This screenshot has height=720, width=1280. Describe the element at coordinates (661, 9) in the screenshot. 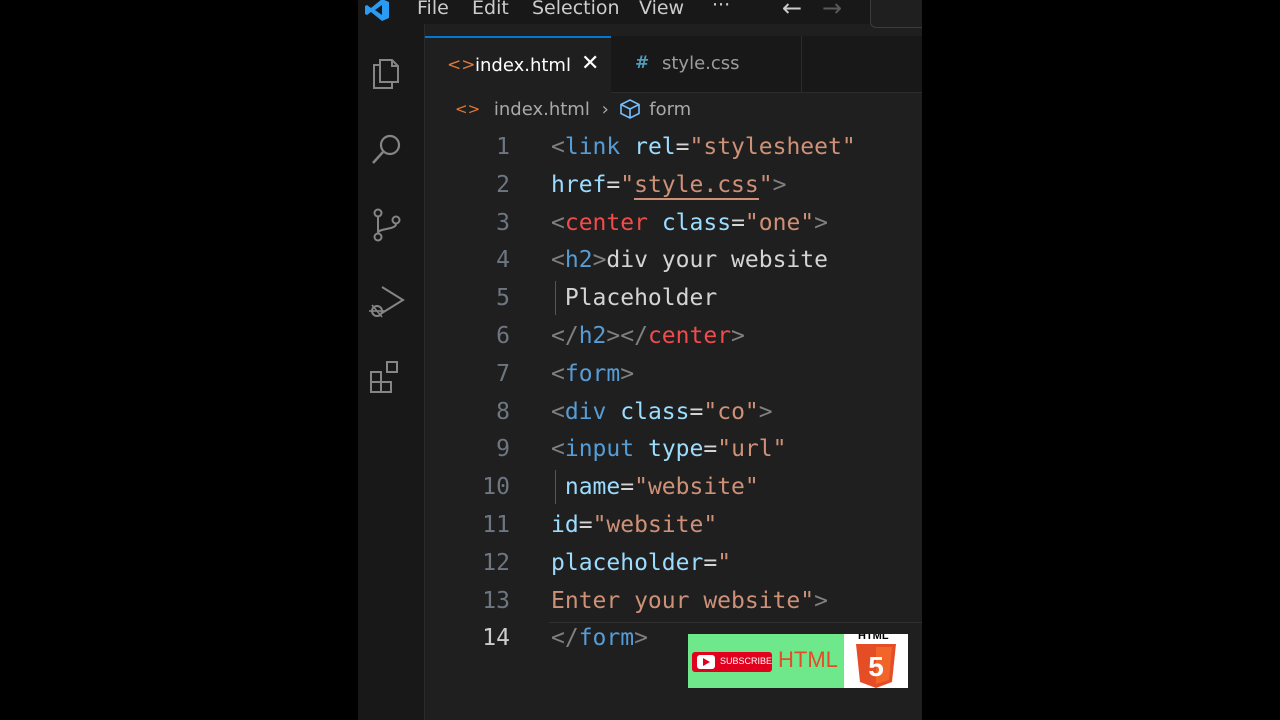

I see `menu-view: View` at that location.